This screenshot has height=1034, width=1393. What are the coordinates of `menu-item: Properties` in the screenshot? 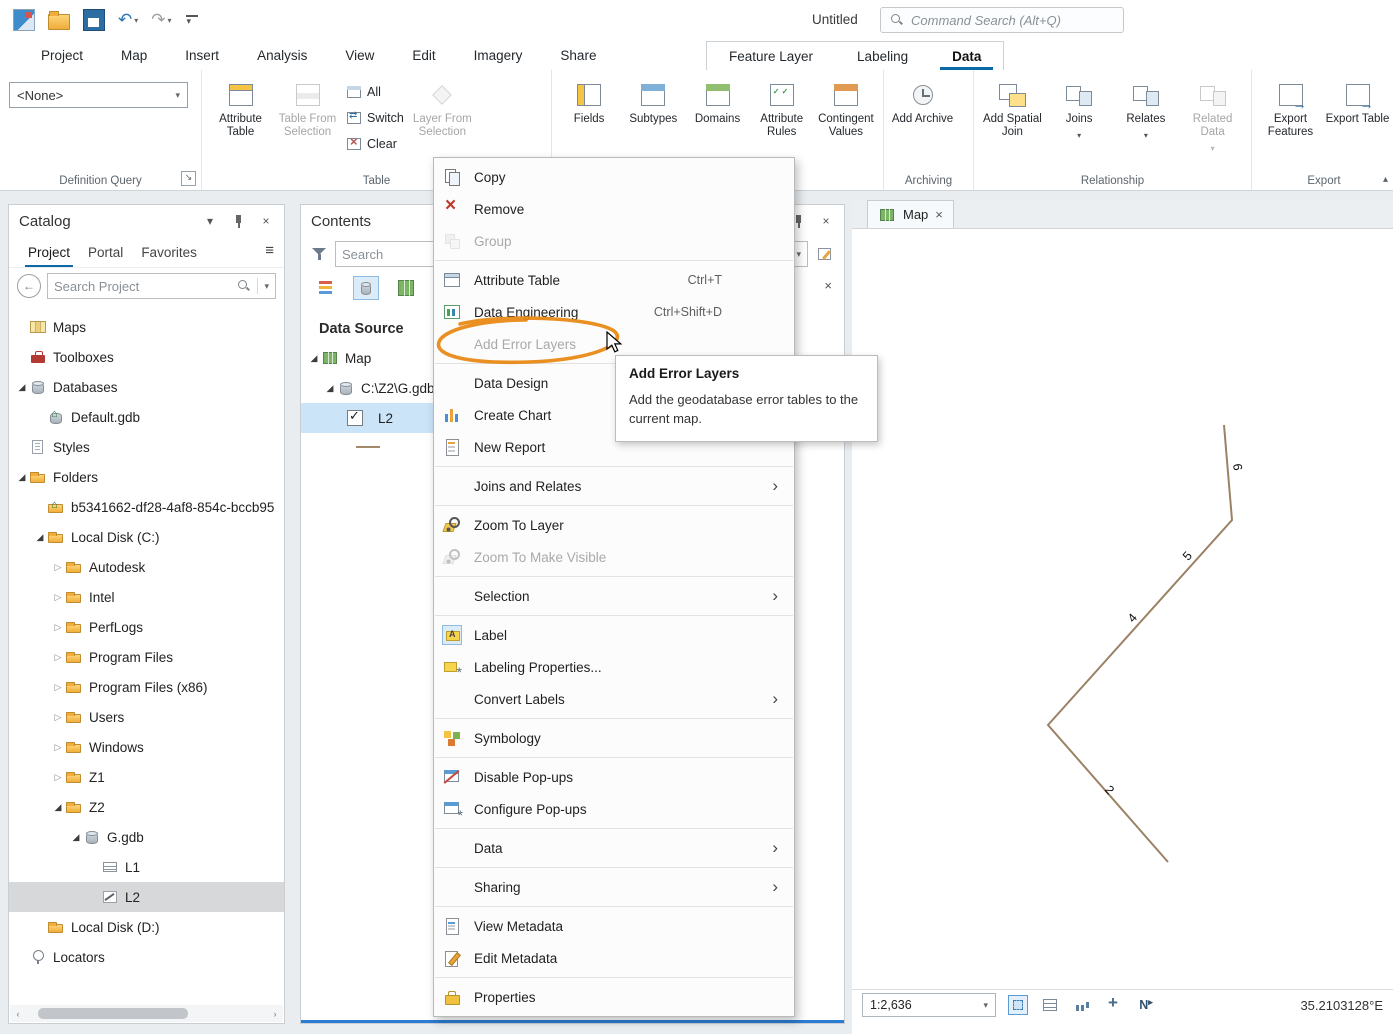 It's located at (614, 997).